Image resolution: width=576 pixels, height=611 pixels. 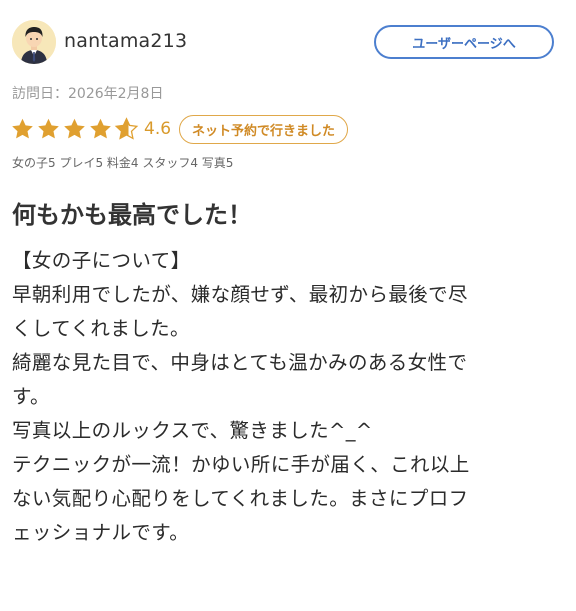 I want to click on user-page-button: ユーザーページへ, so click(x=464, y=42).